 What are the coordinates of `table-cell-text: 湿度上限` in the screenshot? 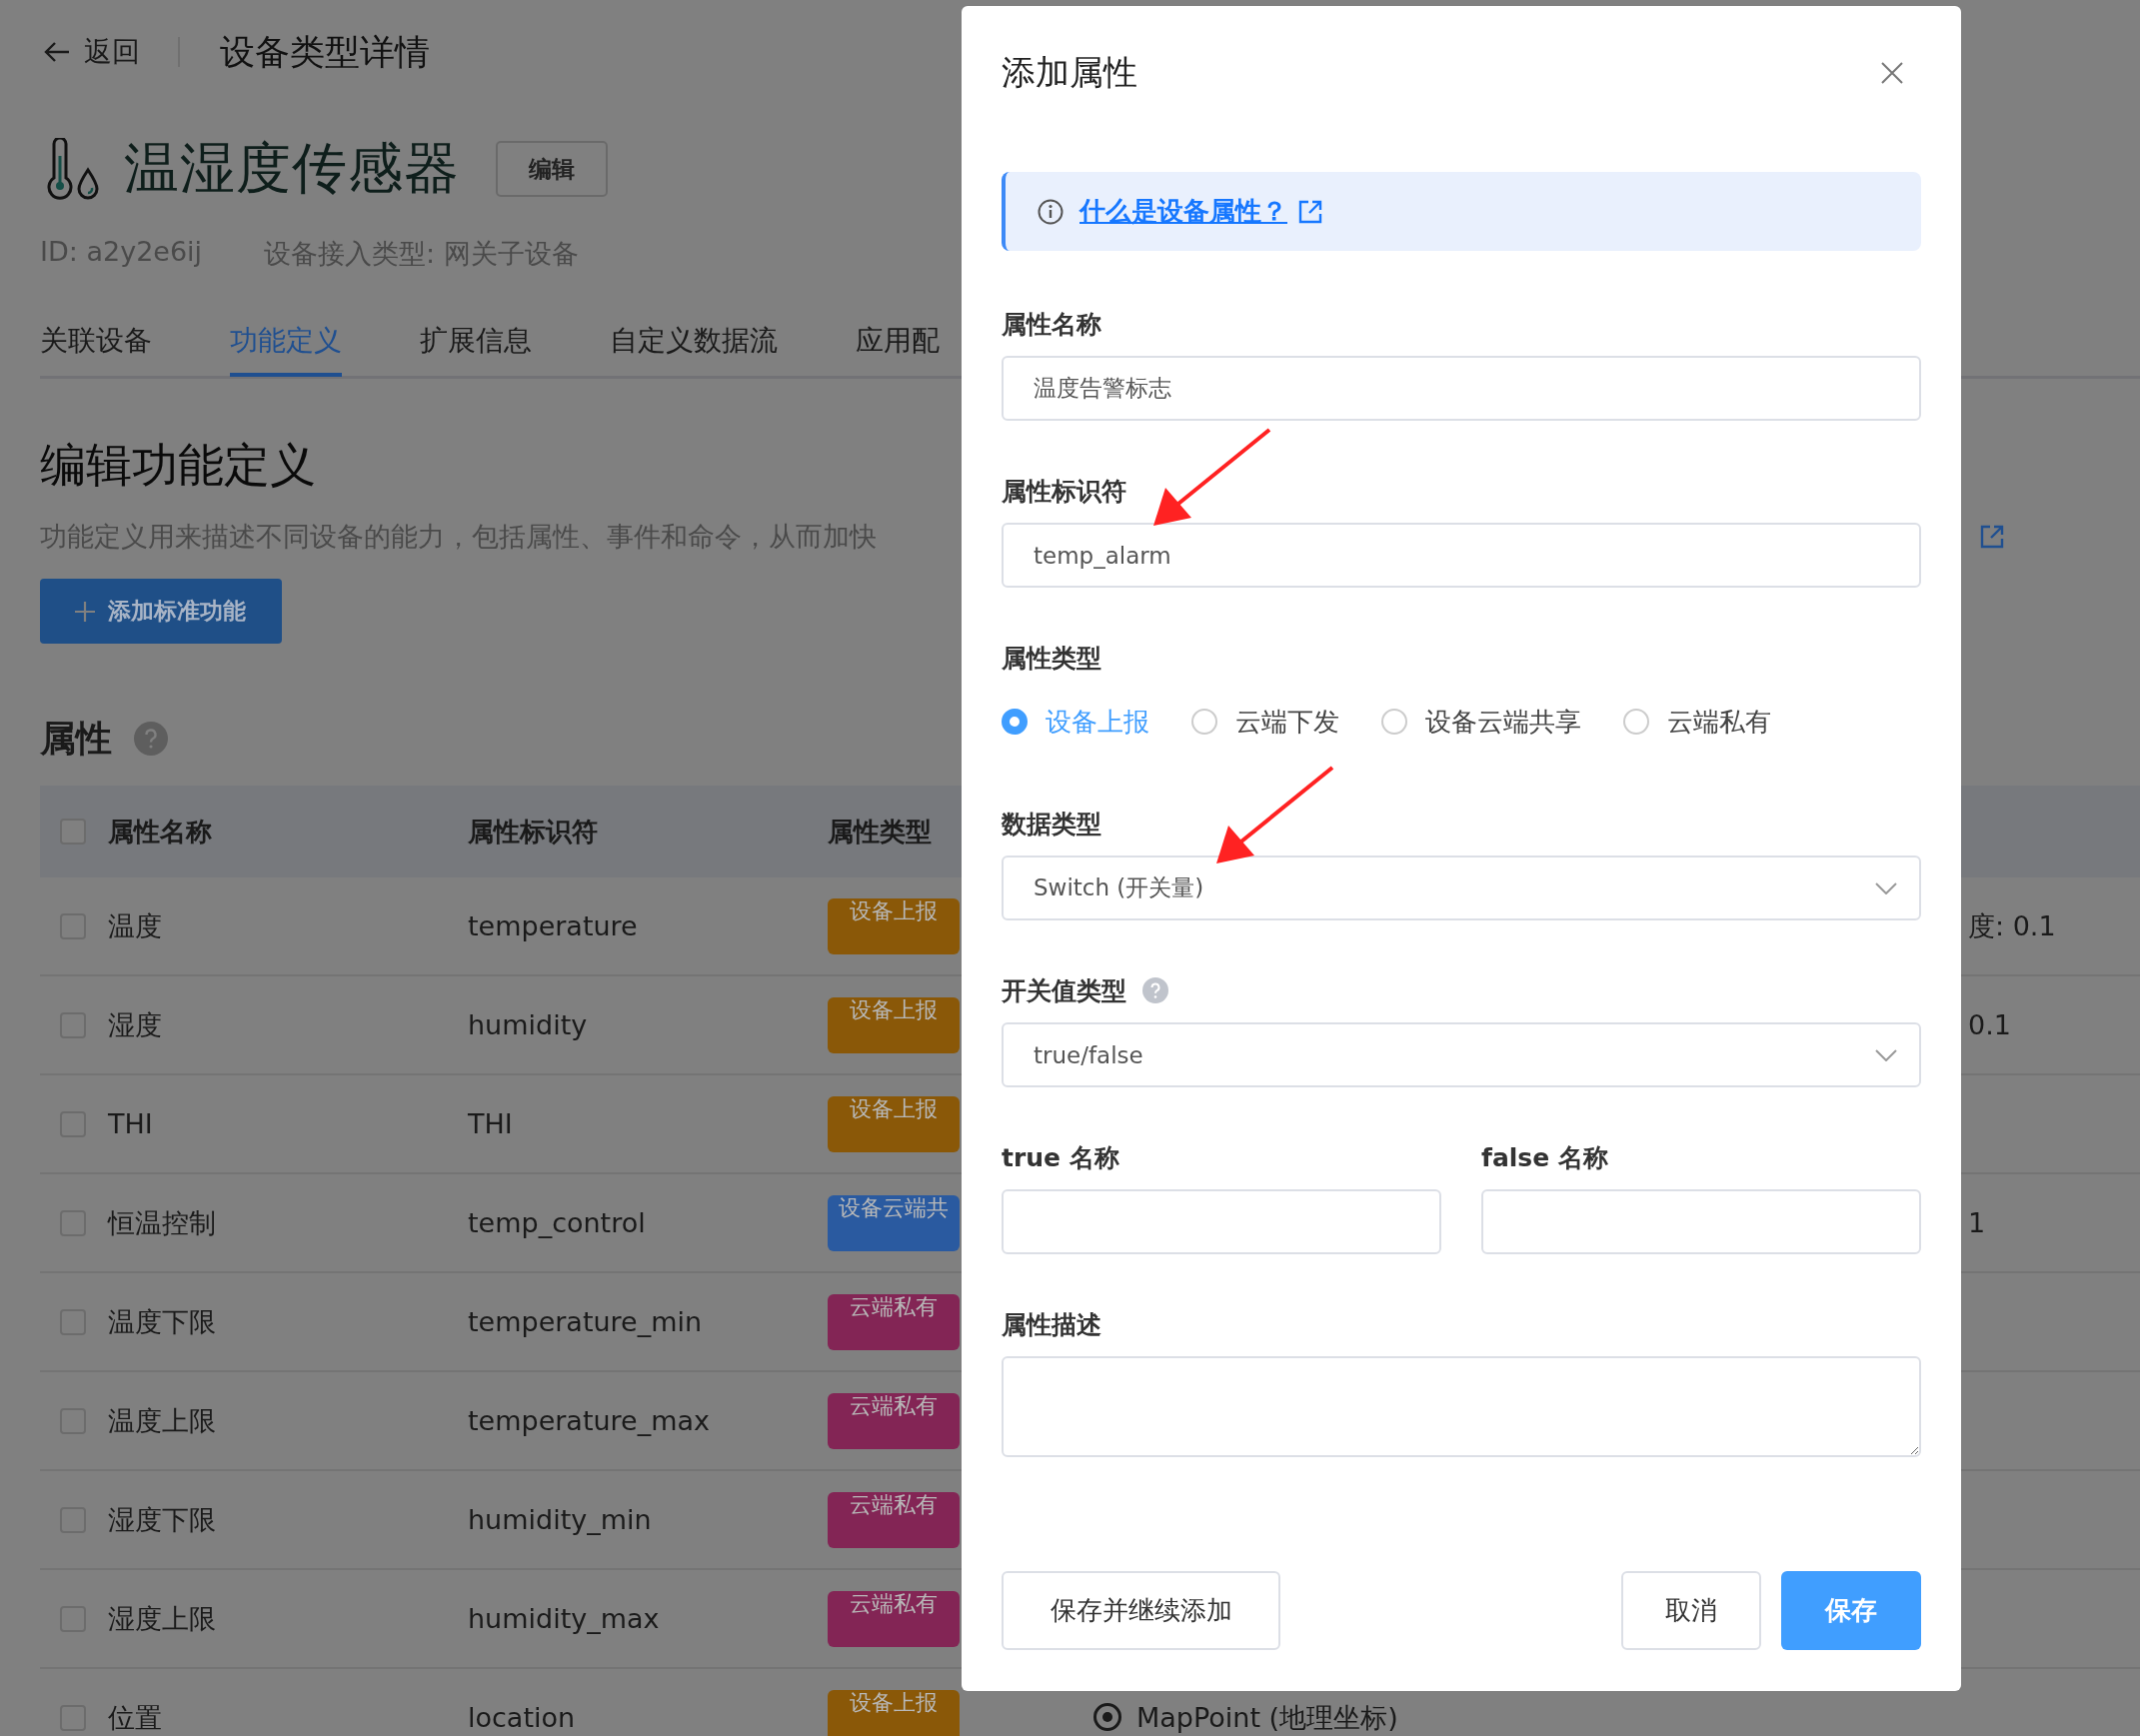 It's located at (162, 1618).